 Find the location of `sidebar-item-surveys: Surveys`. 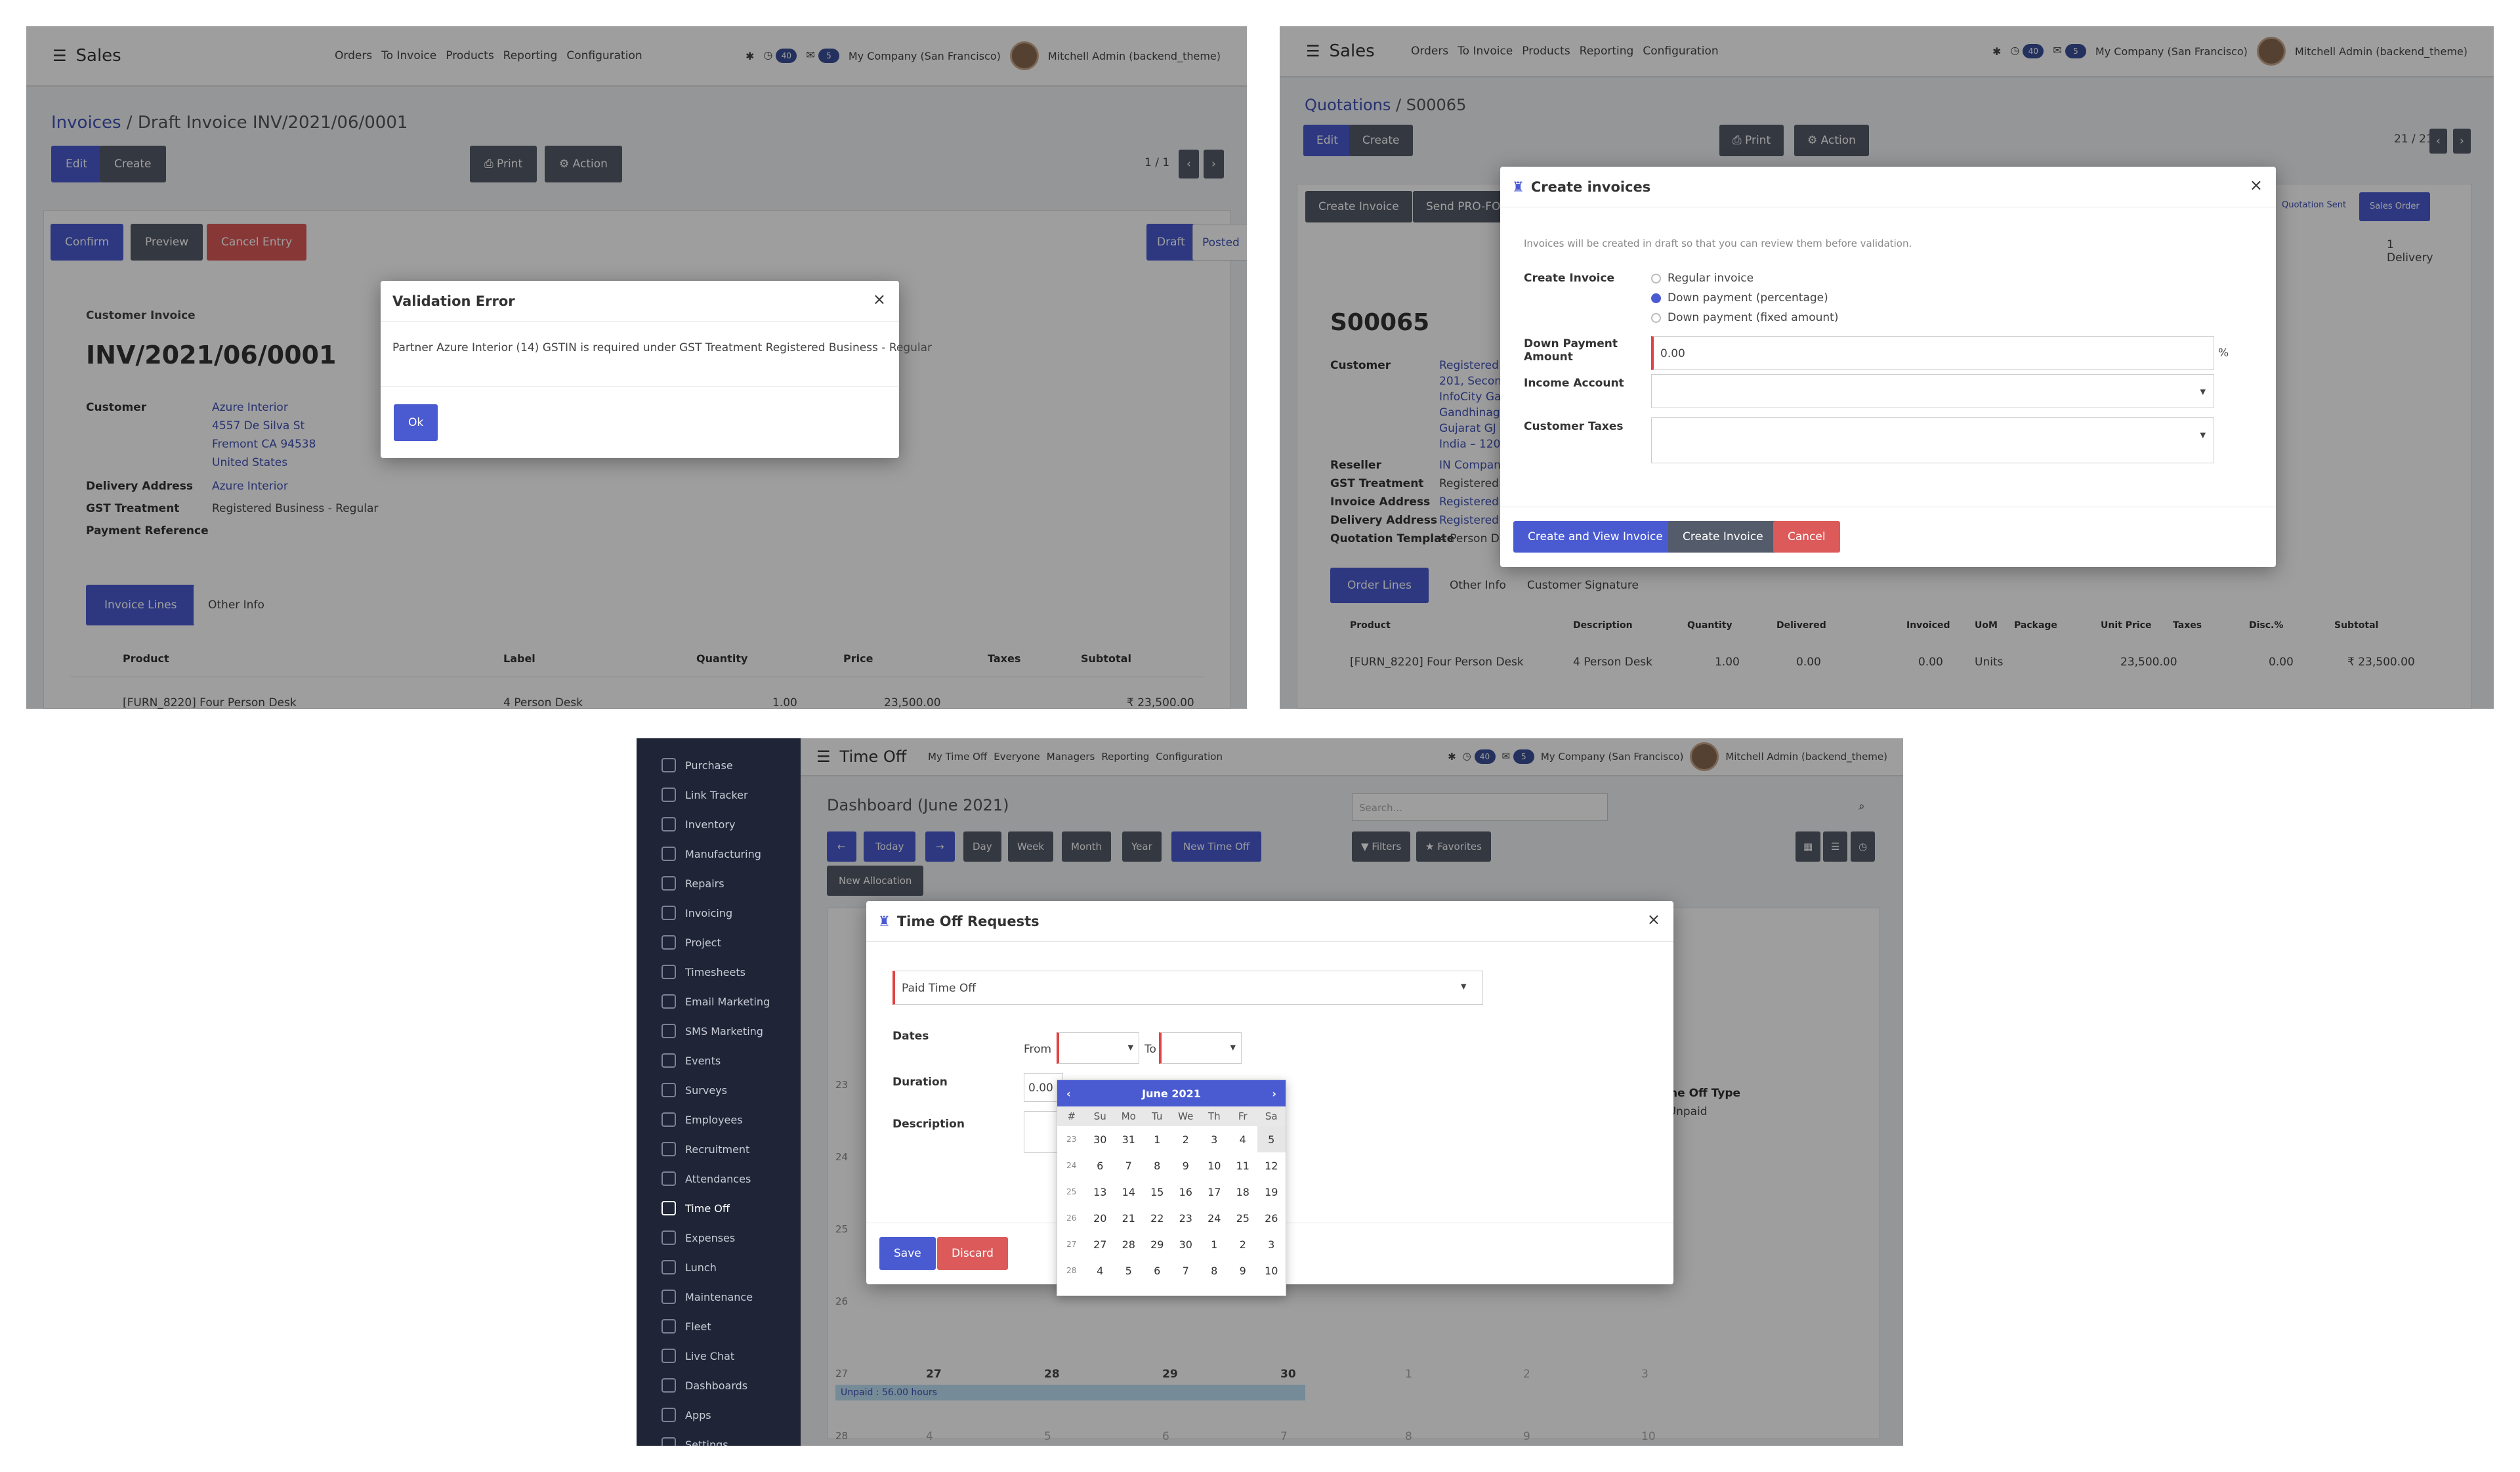

sidebar-item-surveys: Surveys is located at coordinates (694, 1090).